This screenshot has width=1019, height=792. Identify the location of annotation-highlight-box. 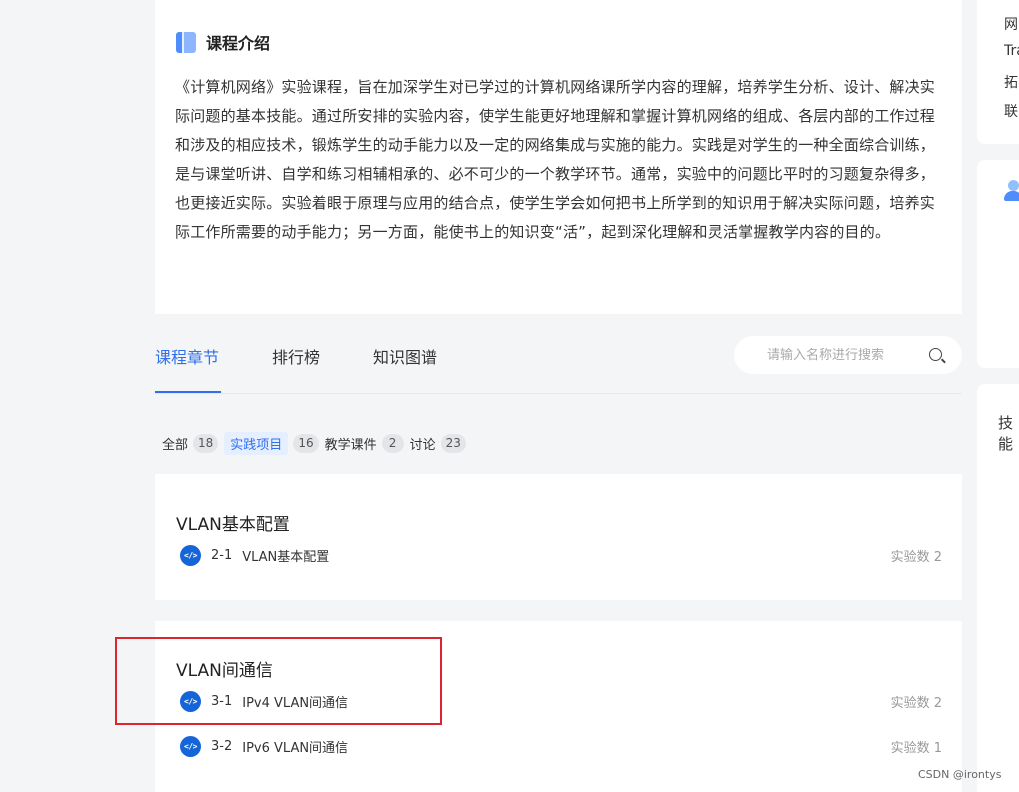
(278, 681).